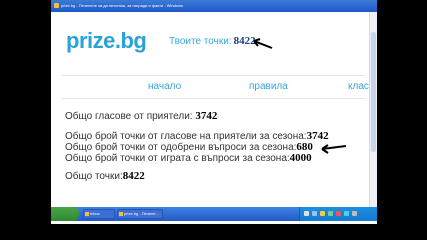  Describe the element at coordinates (106, 41) in the screenshot. I see `site-logo: prize.bg` at that location.